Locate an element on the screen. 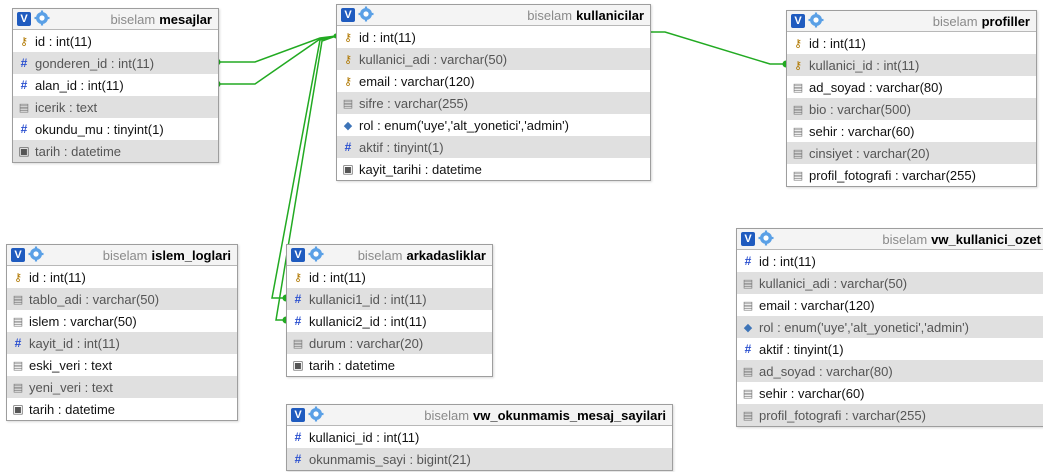 The width and height of the screenshot is (1043, 472). column-name: bio is located at coordinates (818, 109).